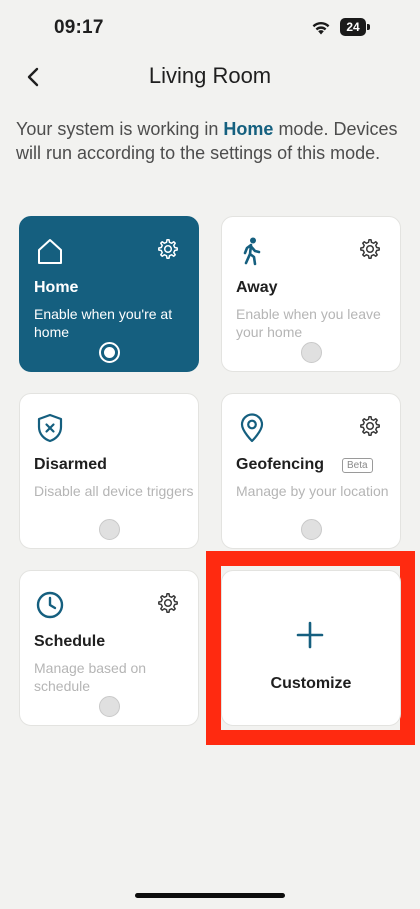 This screenshot has height=909, width=420. What do you see at coordinates (248, 129) in the screenshot?
I see `current-mode-link: Home` at bounding box center [248, 129].